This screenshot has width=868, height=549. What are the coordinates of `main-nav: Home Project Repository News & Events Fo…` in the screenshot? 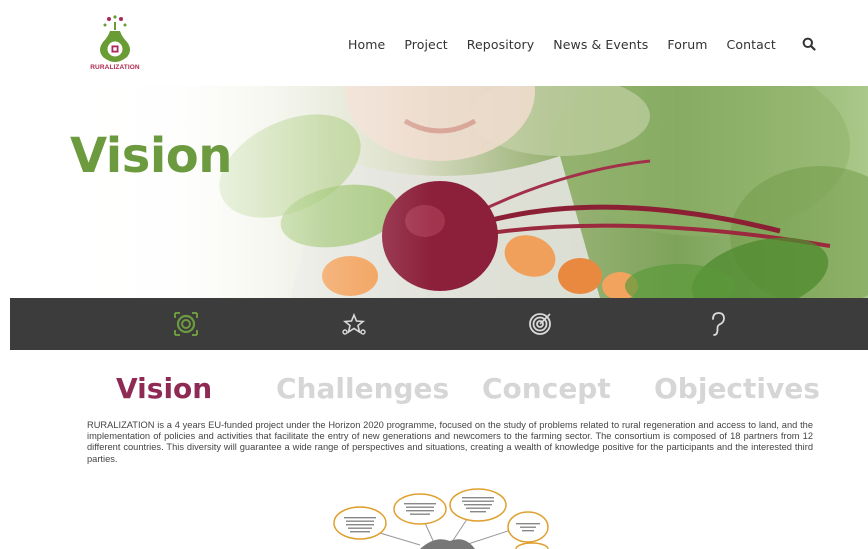 It's located at (582, 44).